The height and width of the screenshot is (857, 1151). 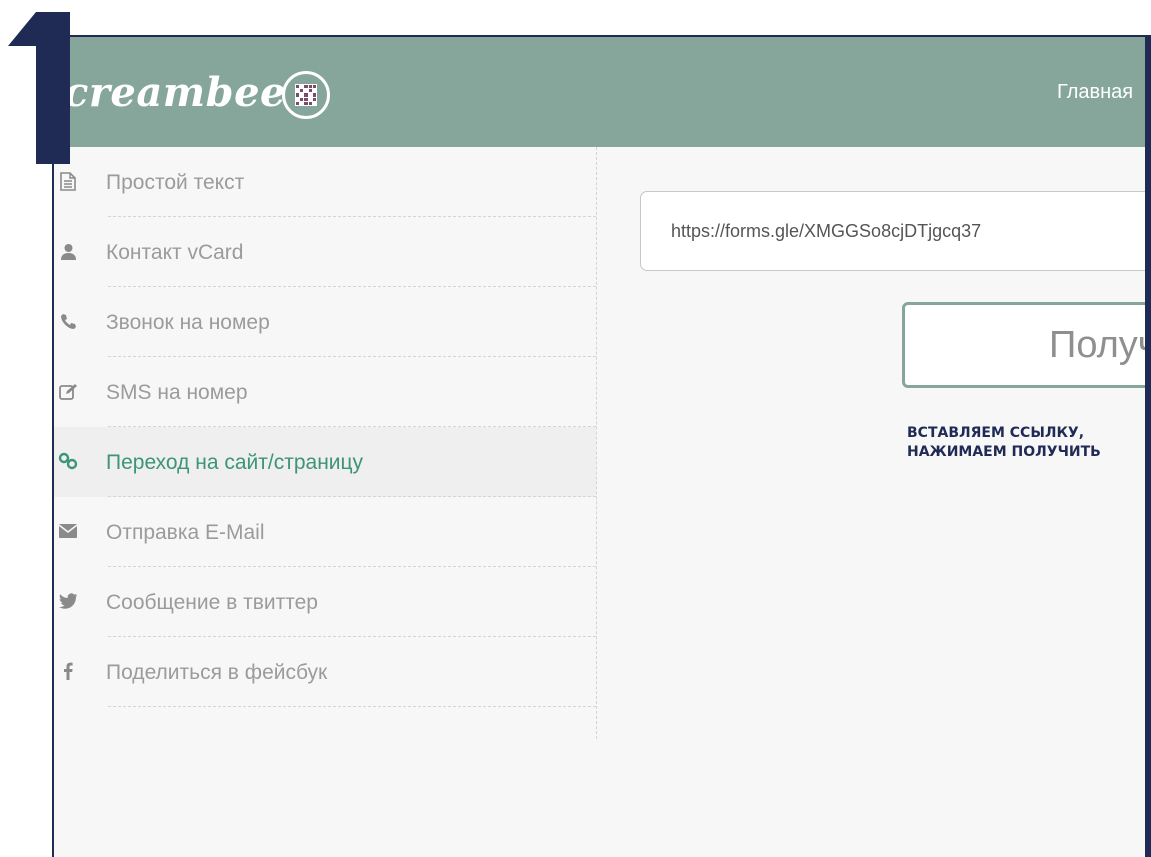 What do you see at coordinates (185, 532) in the screenshot?
I see `menu-item-label: Отправка E-Mail` at bounding box center [185, 532].